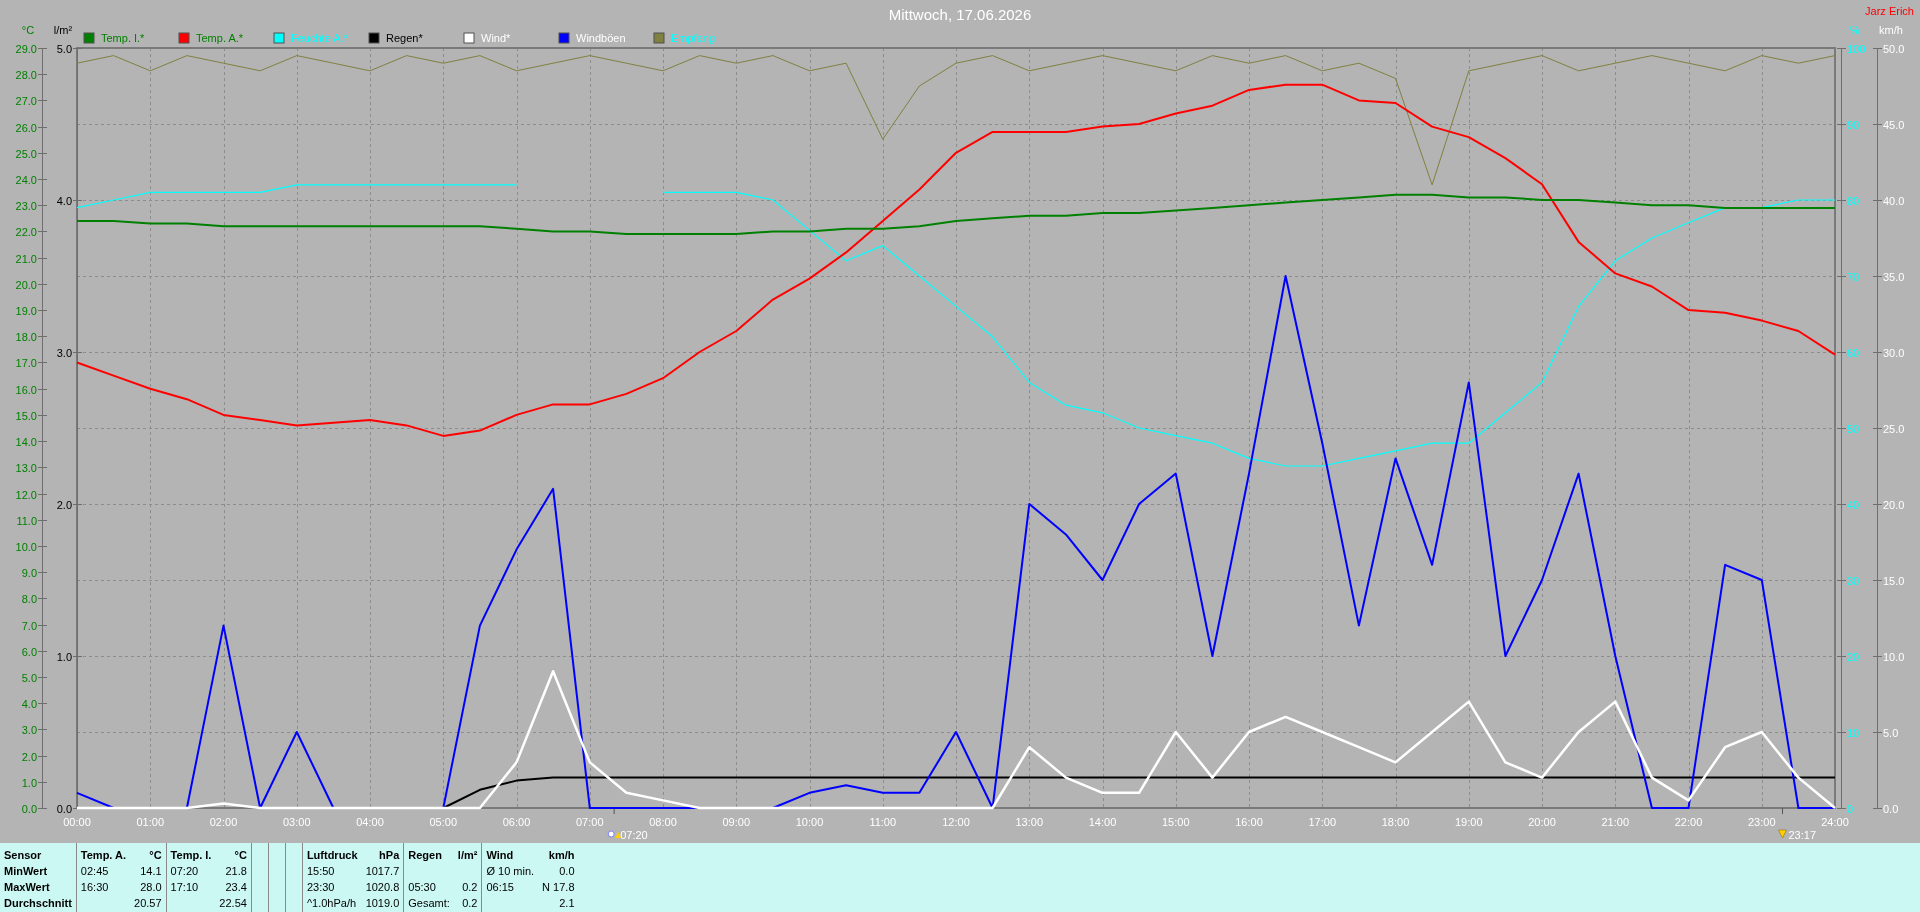 This screenshot has width=1920, height=912. I want to click on axis-label: 14.0, so click(26, 441).